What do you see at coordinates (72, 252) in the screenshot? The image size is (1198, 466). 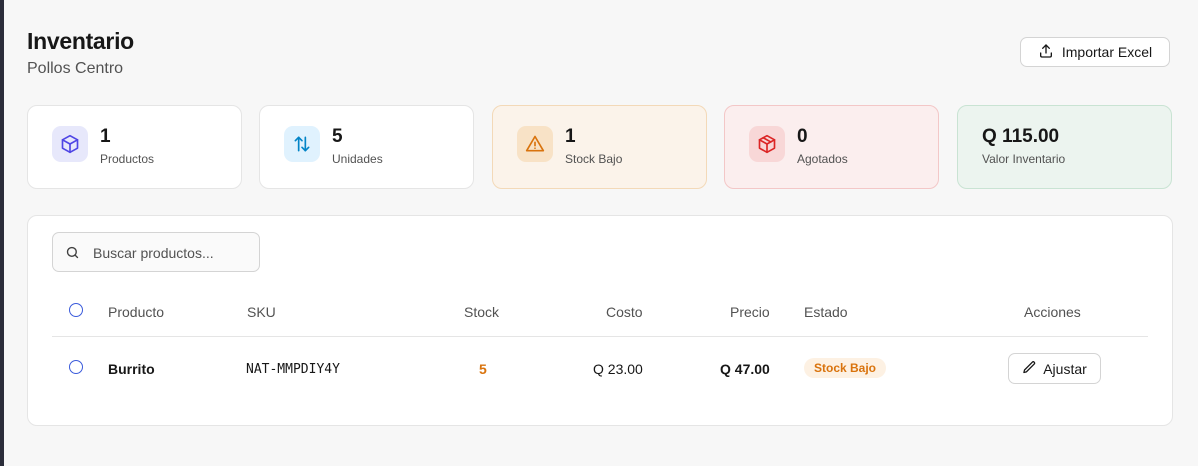 I see `search-icon` at bounding box center [72, 252].